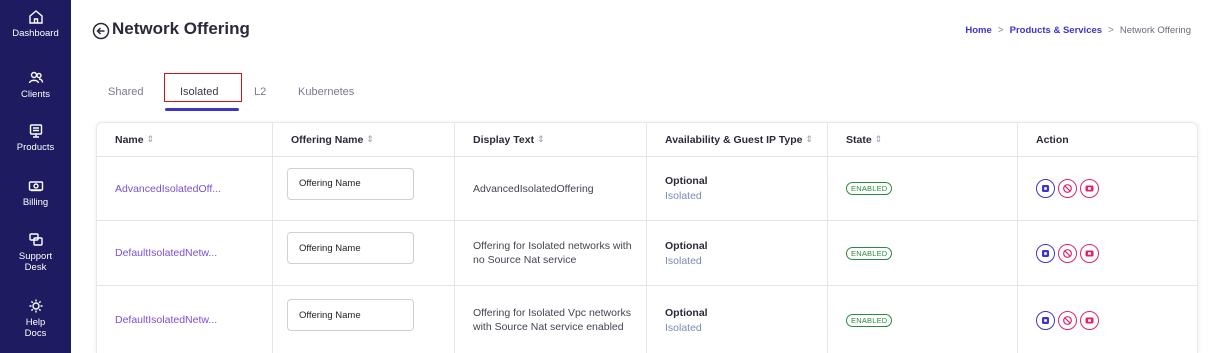 The image size is (1222, 353). Describe the element at coordinates (35, 33) in the screenshot. I see `sidebar-item-label: Dashboard` at that location.